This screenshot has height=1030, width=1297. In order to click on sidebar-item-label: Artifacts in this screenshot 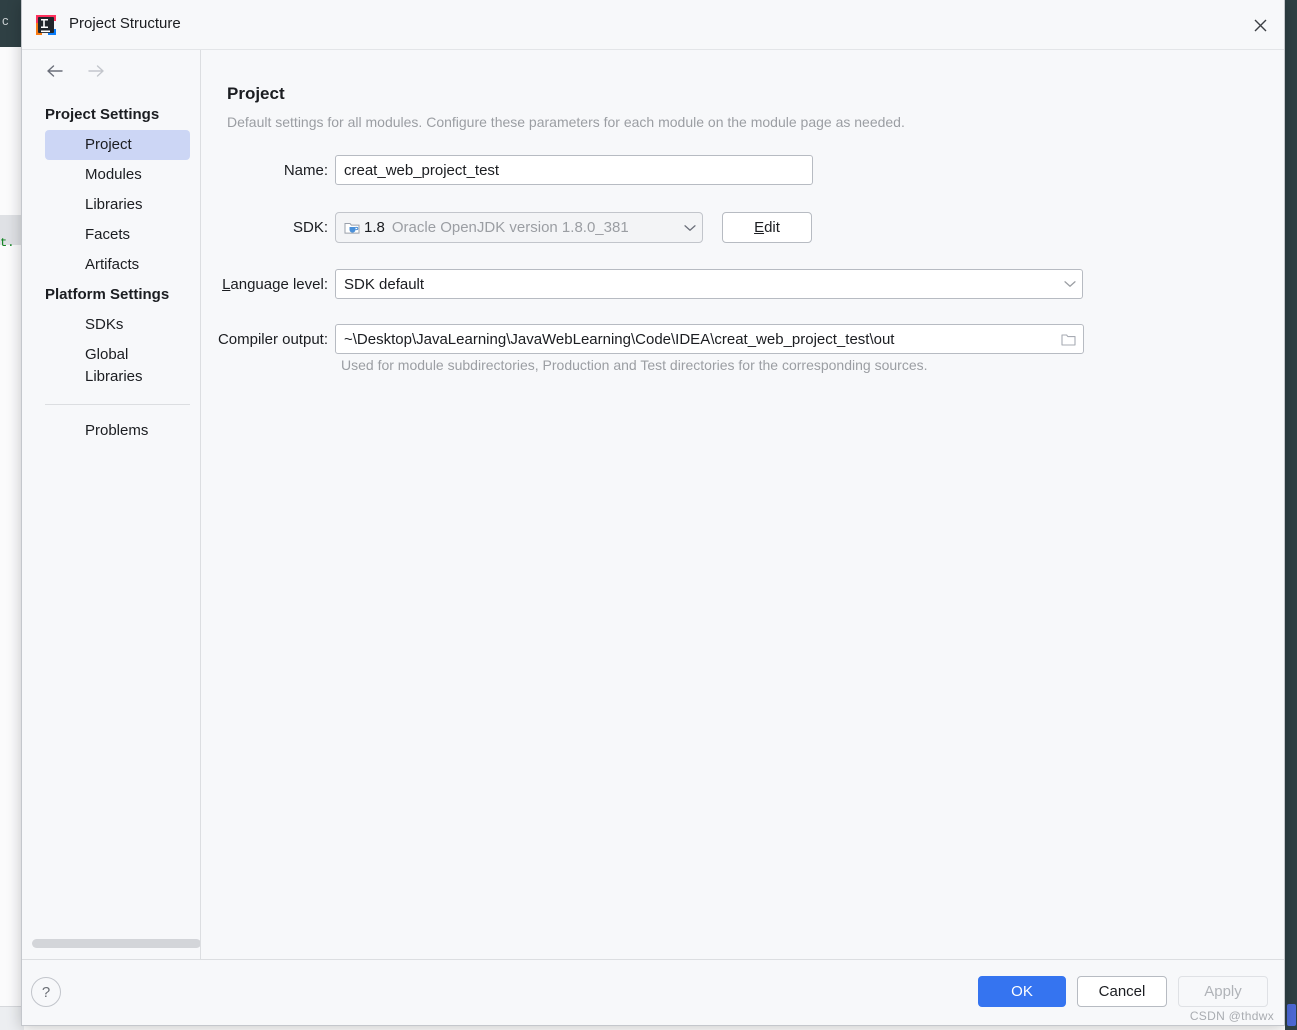, I will do `click(112, 264)`.